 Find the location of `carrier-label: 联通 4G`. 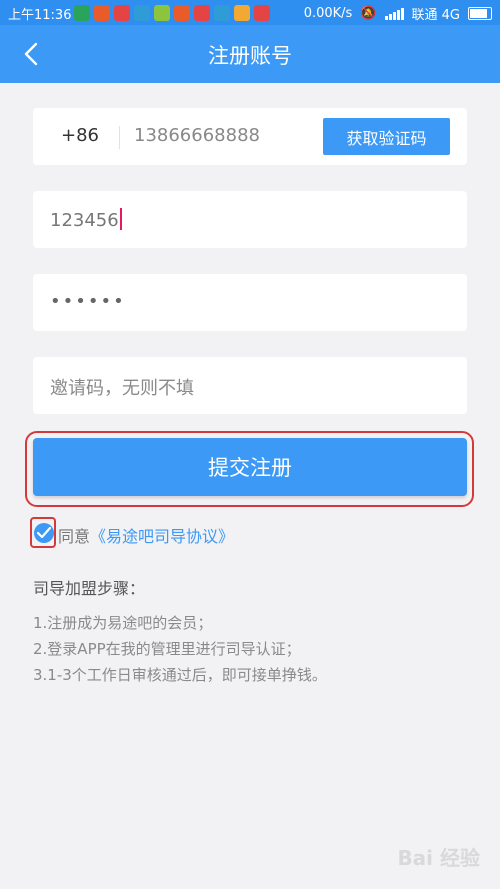

carrier-label: 联通 4G is located at coordinates (435, 15).